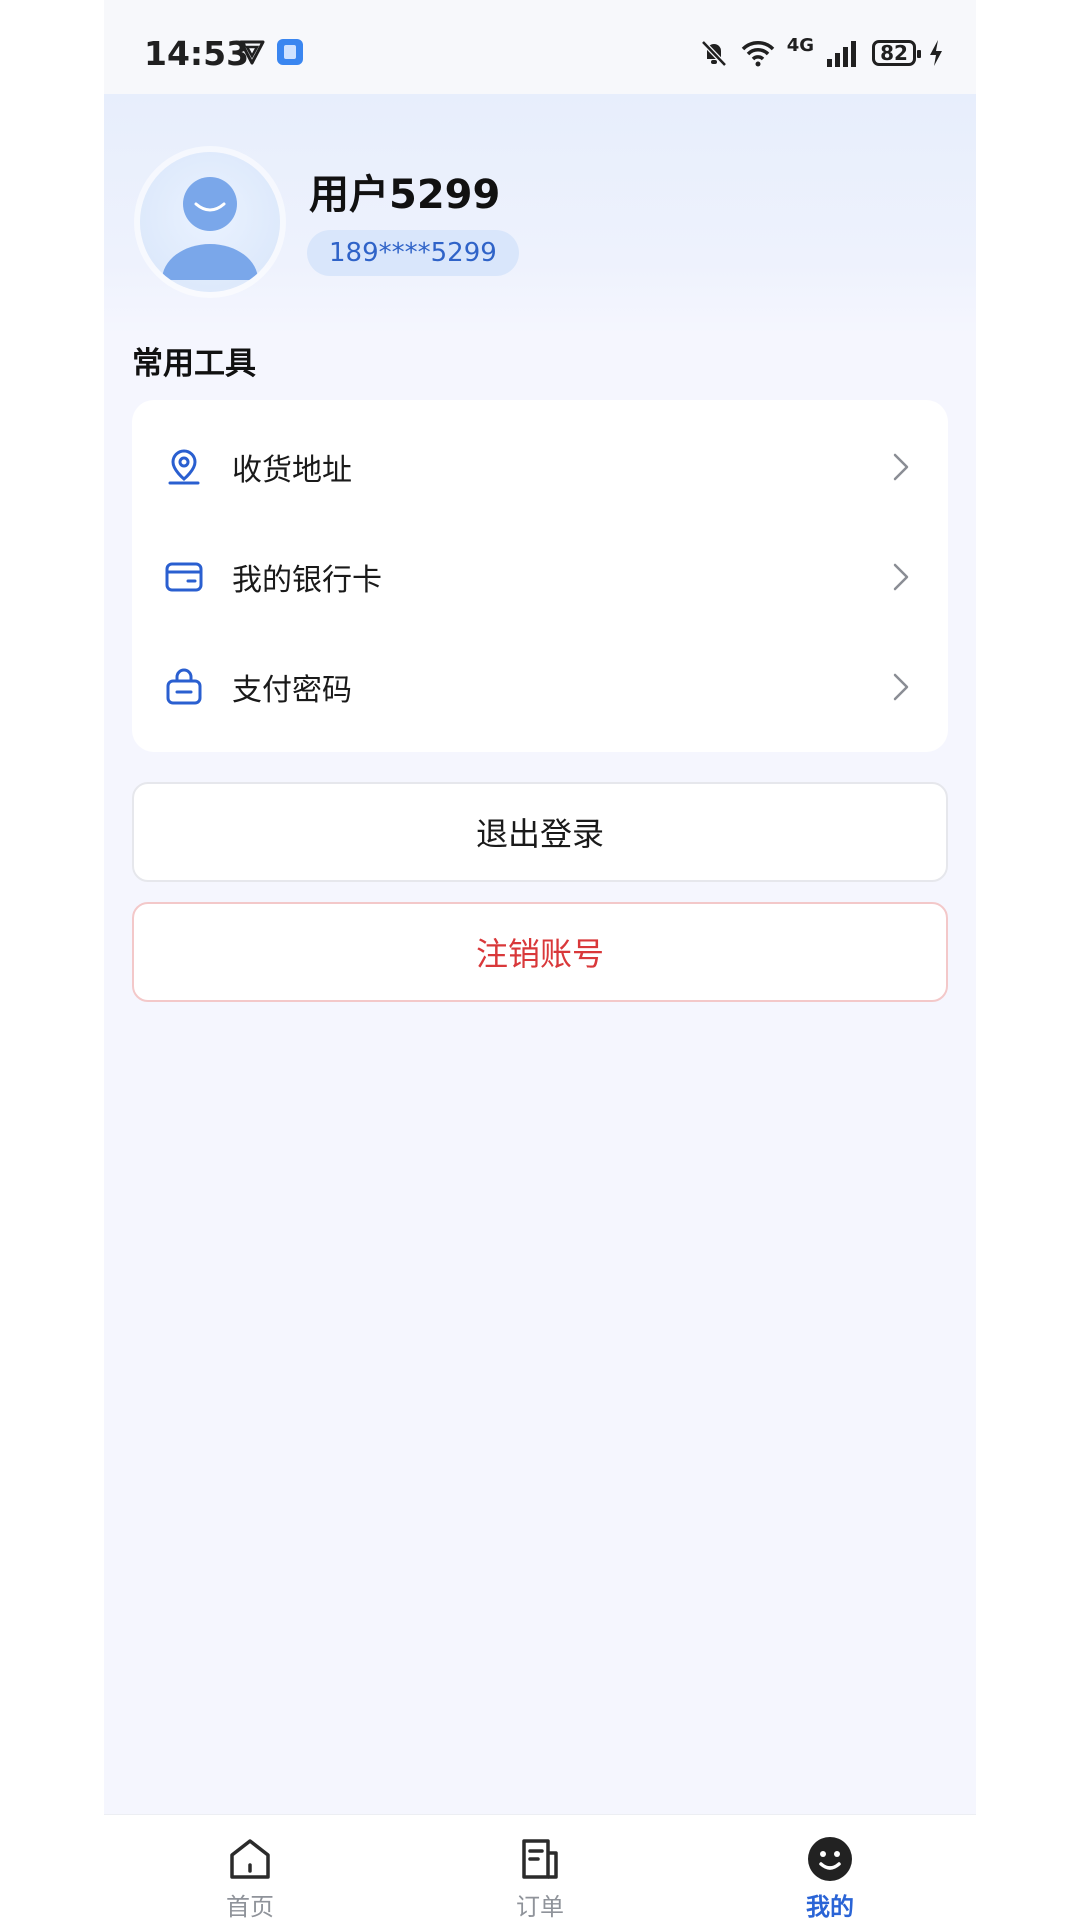 The height and width of the screenshot is (1920, 1080). Describe the element at coordinates (540, 1859) in the screenshot. I see `orders-icon` at that location.